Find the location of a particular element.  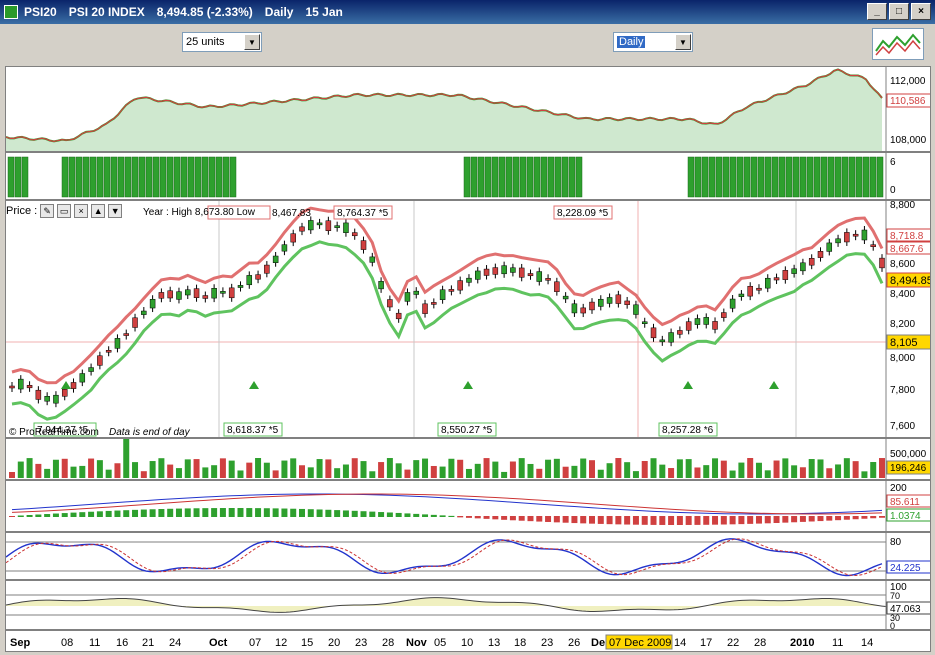

price-tick: 8,800 is located at coordinates (902, 206).